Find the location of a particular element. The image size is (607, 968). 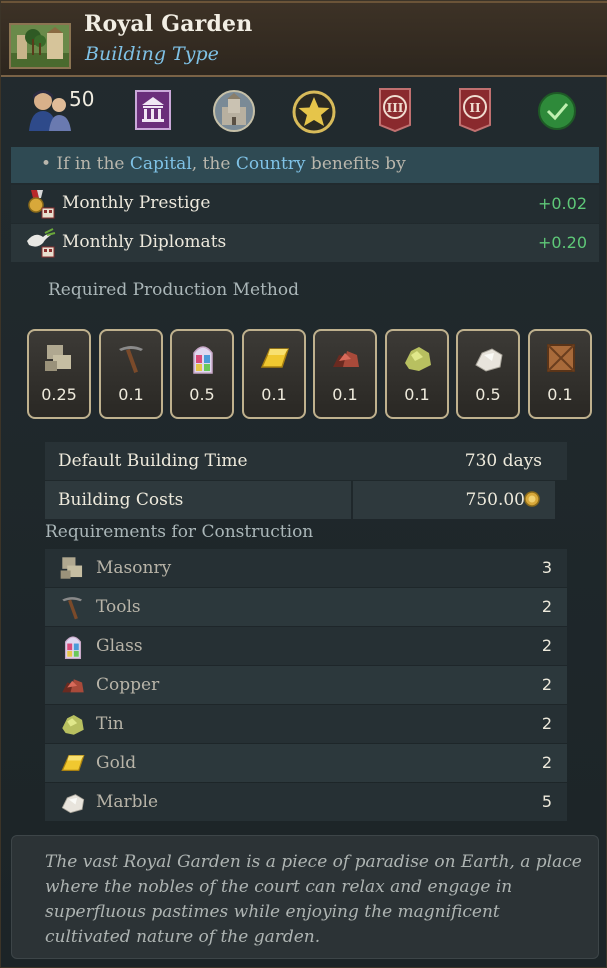

building-cost-value: 750.00 is located at coordinates (495, 500).